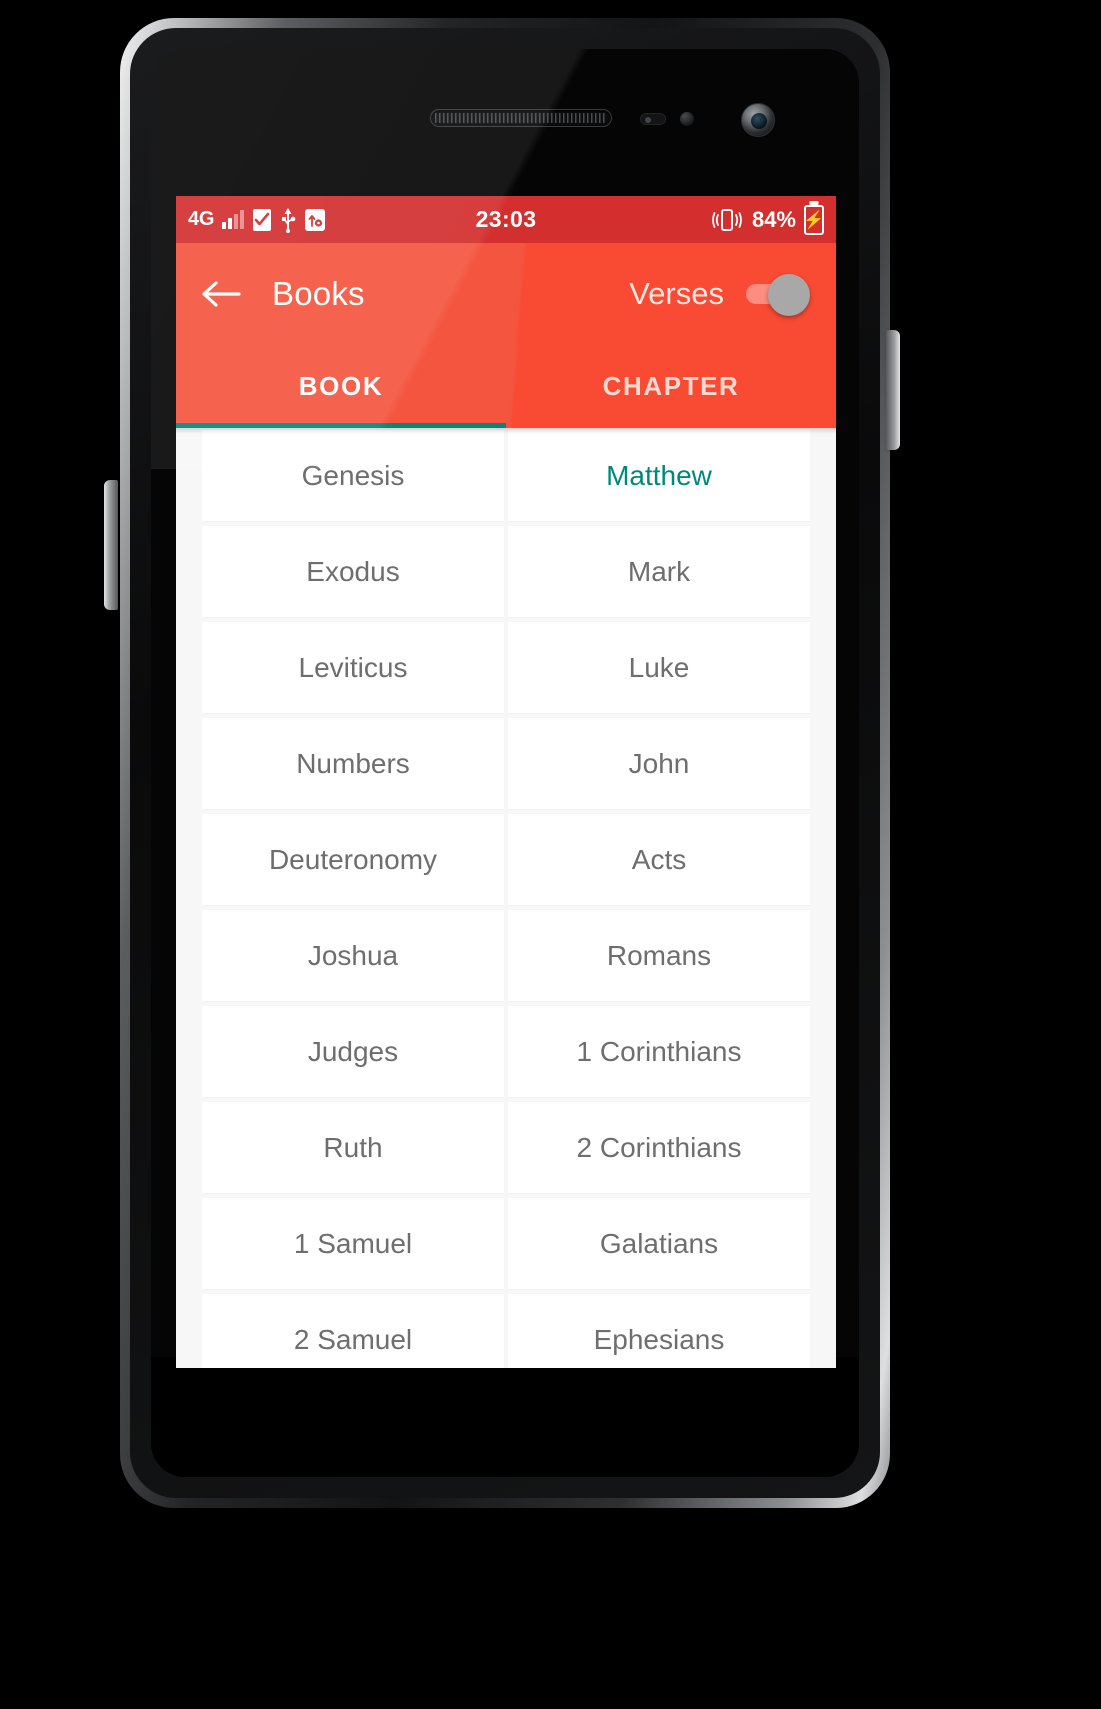  I want to click on book-cell: Exodus, so click(353, 572).